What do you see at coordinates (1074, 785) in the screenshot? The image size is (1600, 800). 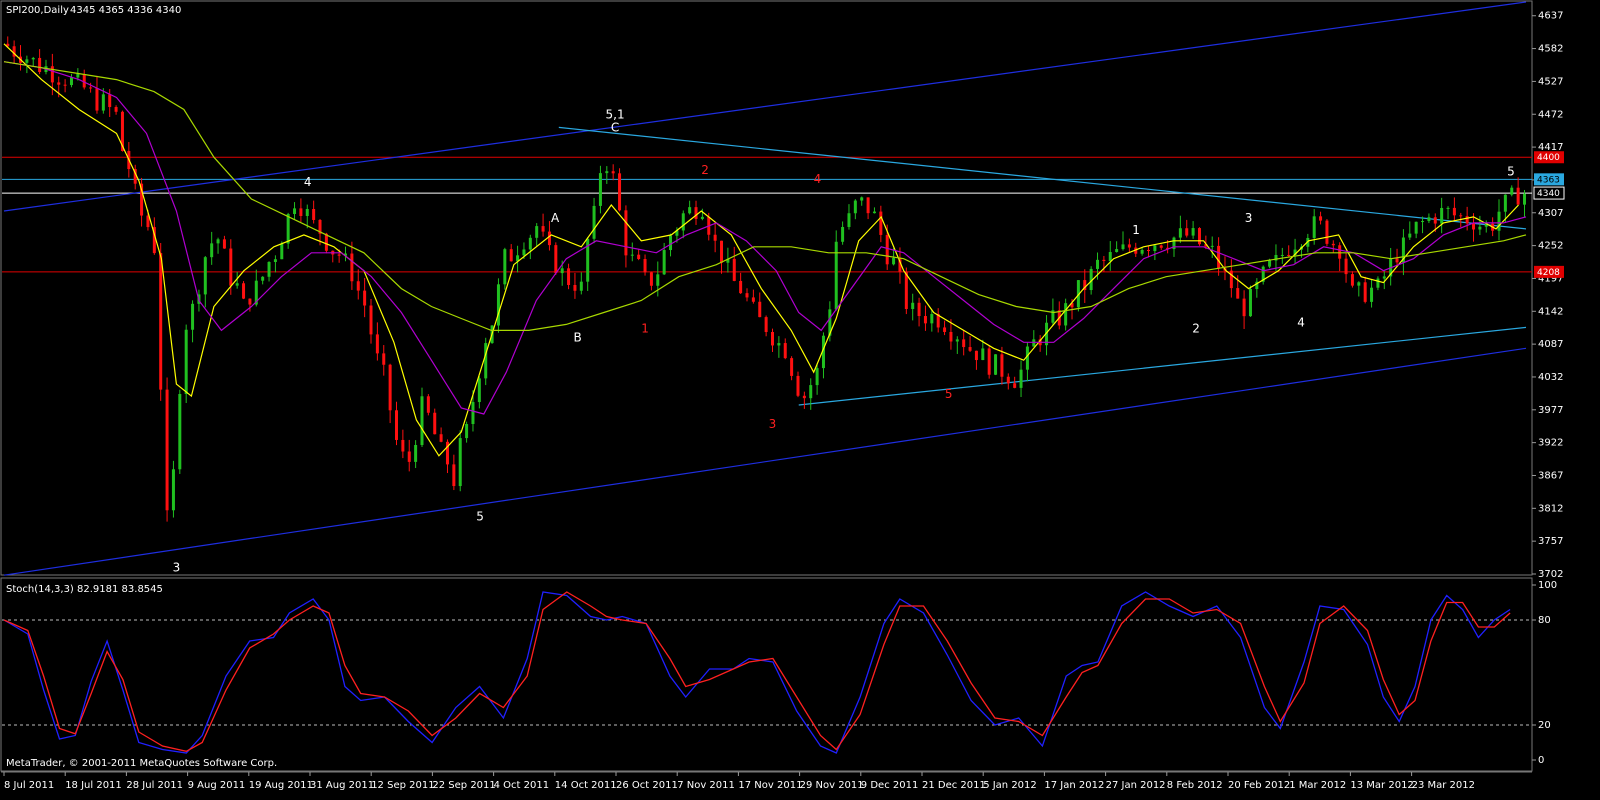 I see `date-tick-label: 17 Jan 2012` at bounding box center [1074, 785].